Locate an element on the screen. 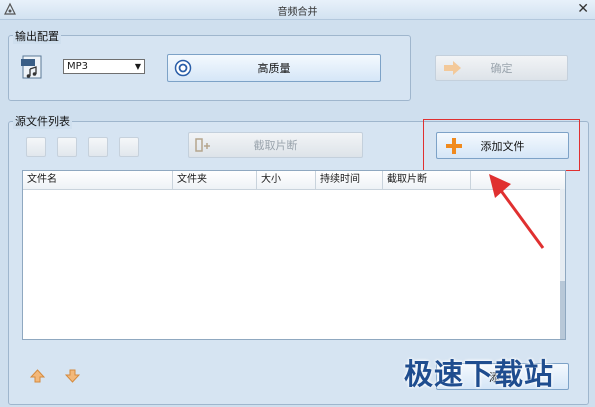 The image size is (595, 407). output-settings-title: 输出配置 is located at coordinates (37, 36).